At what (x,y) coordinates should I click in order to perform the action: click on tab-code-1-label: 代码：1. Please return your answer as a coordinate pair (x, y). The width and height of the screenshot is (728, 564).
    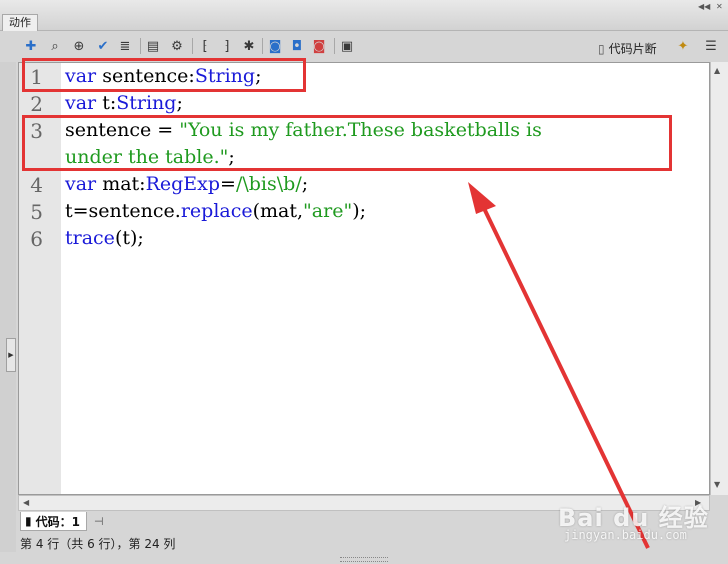
    Looking at the image, I should click on (57, 521).